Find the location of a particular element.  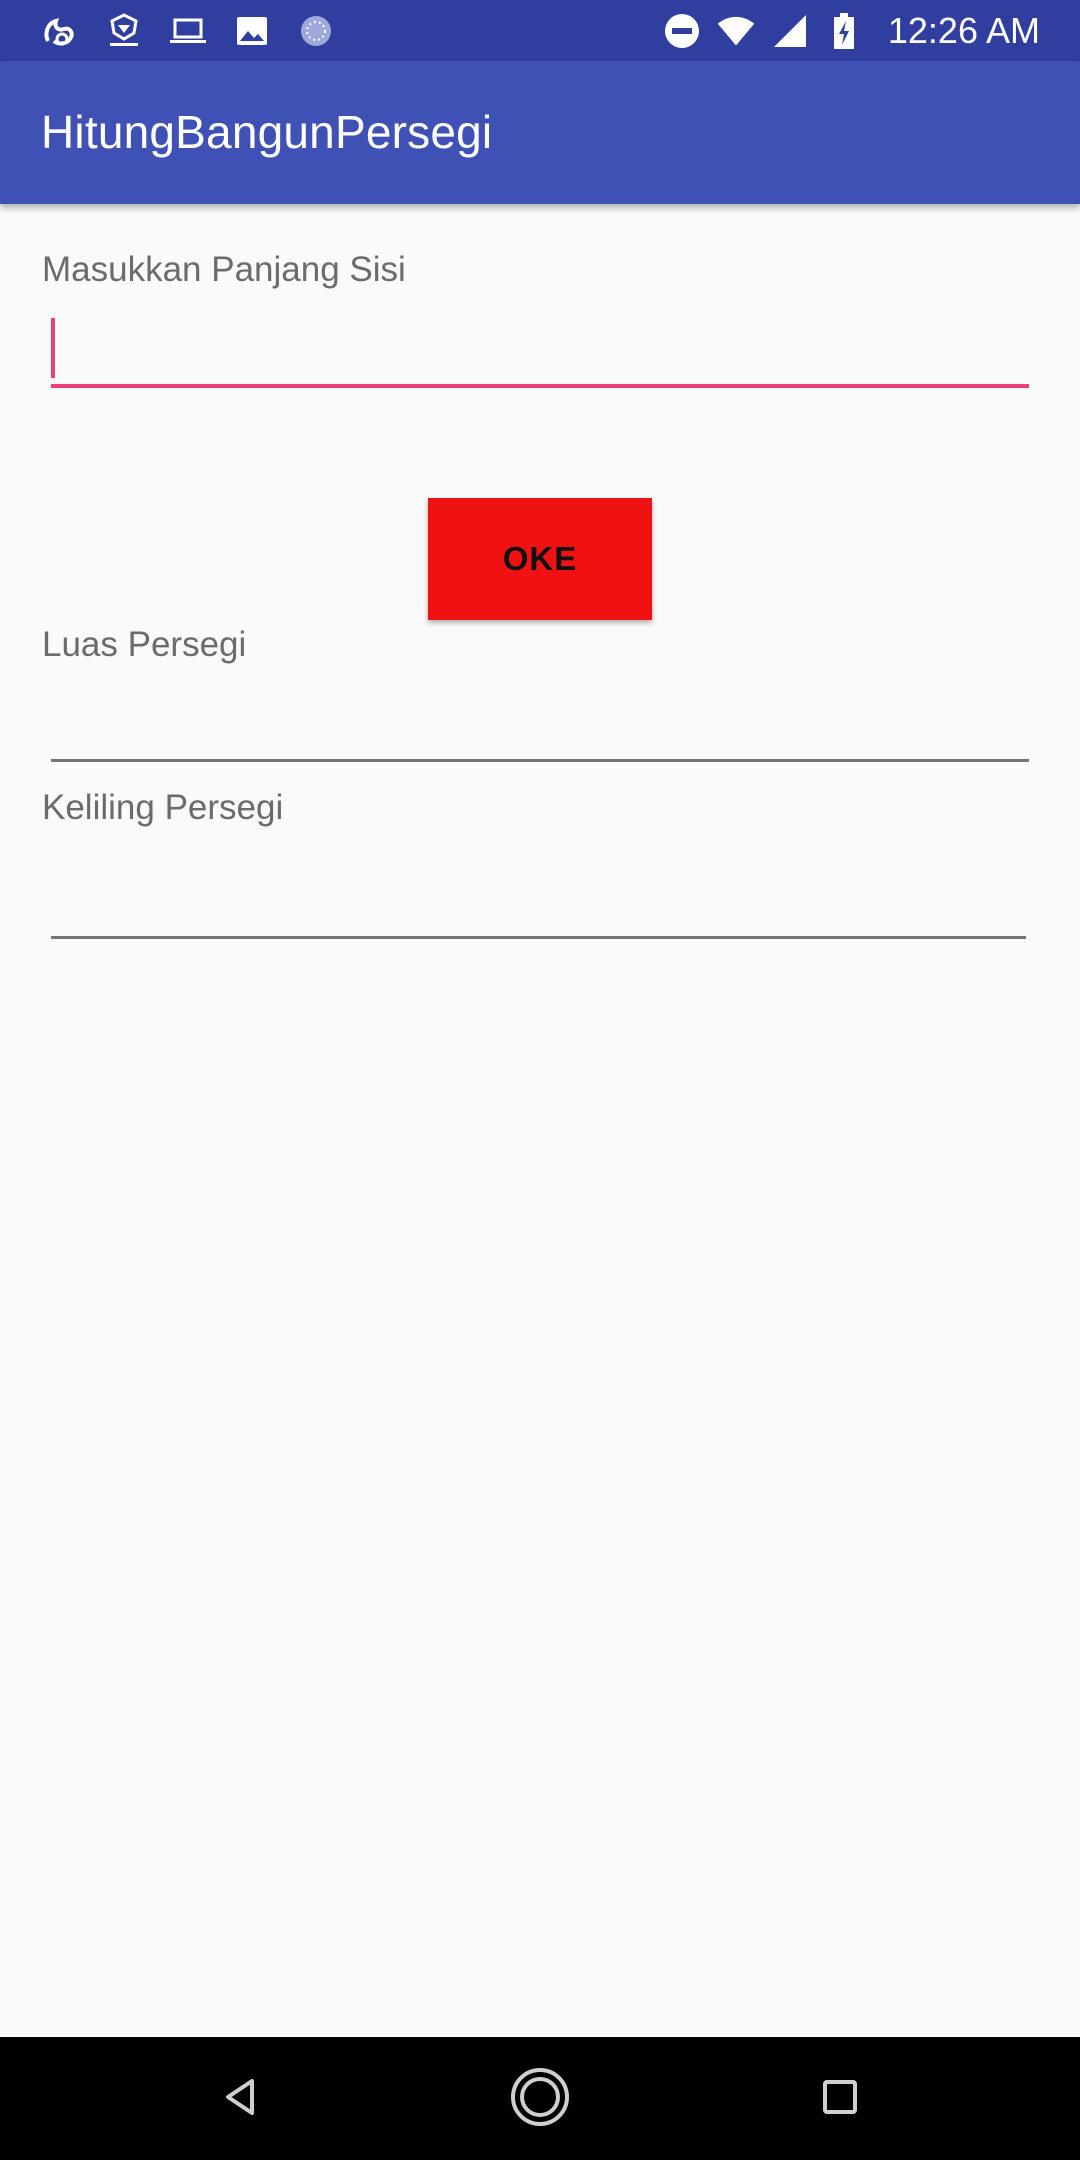

back-icon is located at coordinates (240, 2099).